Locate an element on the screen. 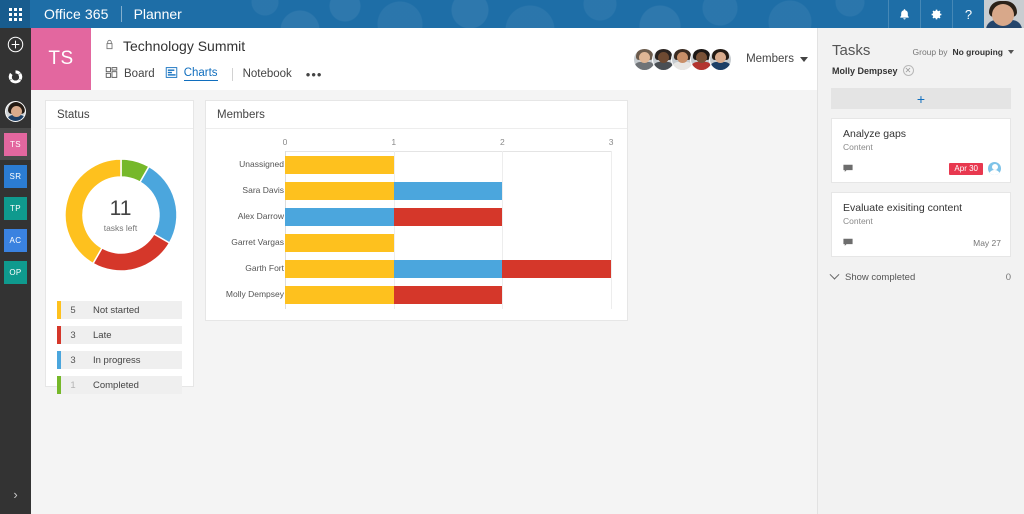 This screenshot has height=514, width=1024. charts-icon is located at coordinates (171, 74).